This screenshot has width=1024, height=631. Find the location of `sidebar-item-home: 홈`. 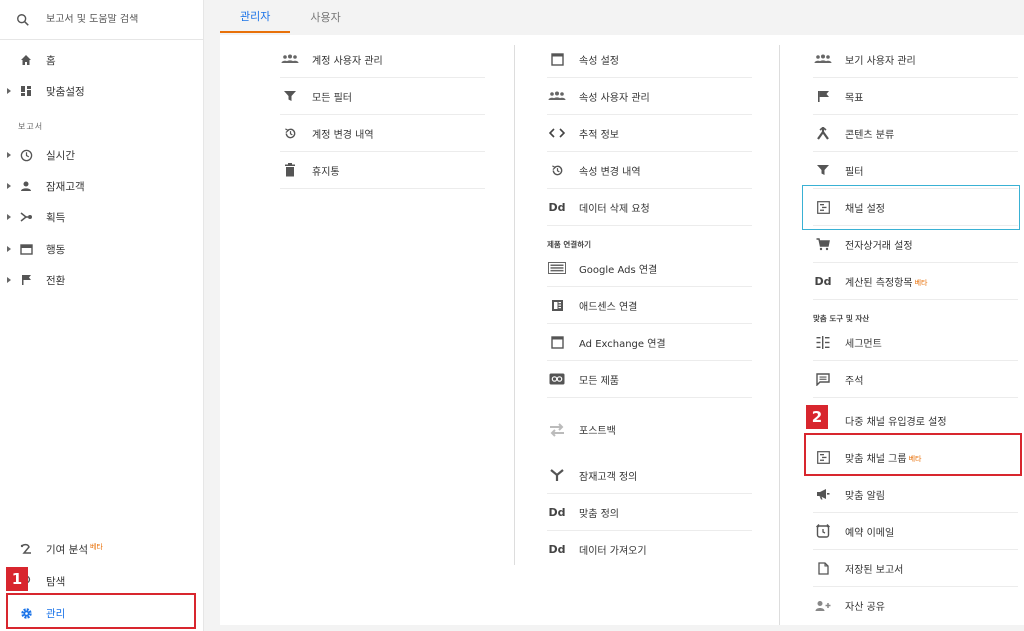

sidebar-item-home: 홈 is located at coordinates (102, 60).